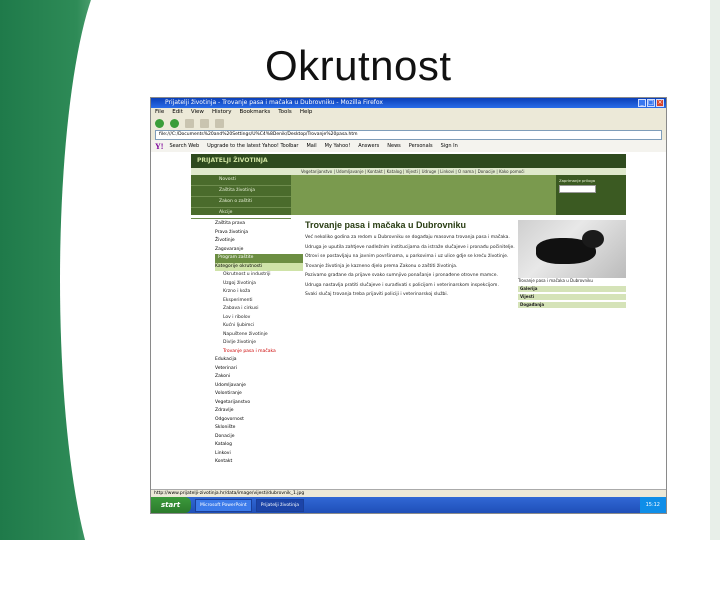  I want to click on sidebar-item: Okrutnost u industriji, so click(259, 275).